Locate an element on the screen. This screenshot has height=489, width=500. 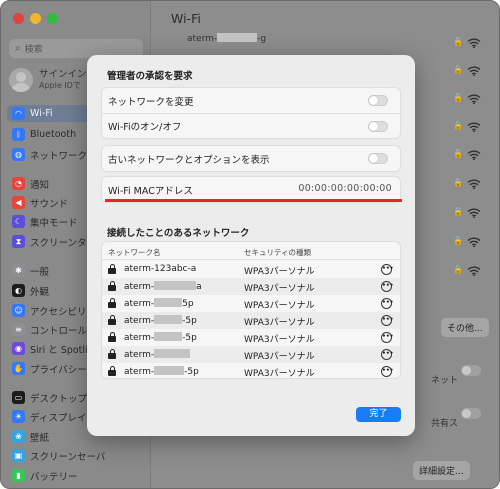
battery-icon: ▮ is located at coordinates (18, 475).